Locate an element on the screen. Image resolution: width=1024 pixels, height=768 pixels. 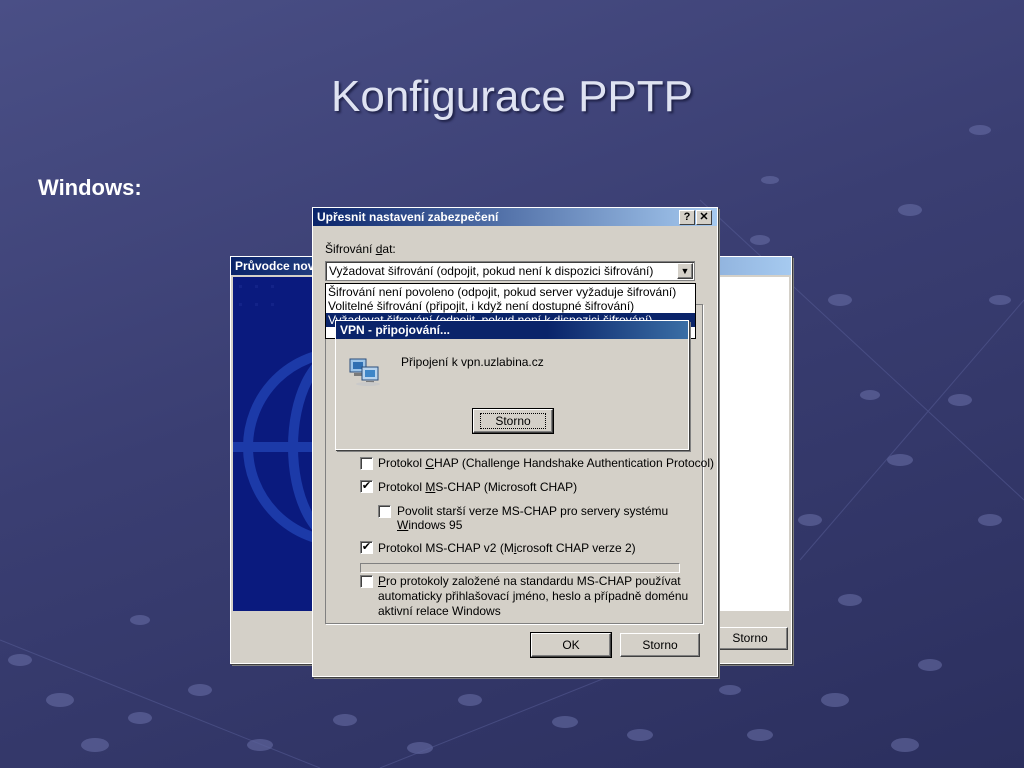
slide-subtitle: Windows: is located at coordinates (90, 187).